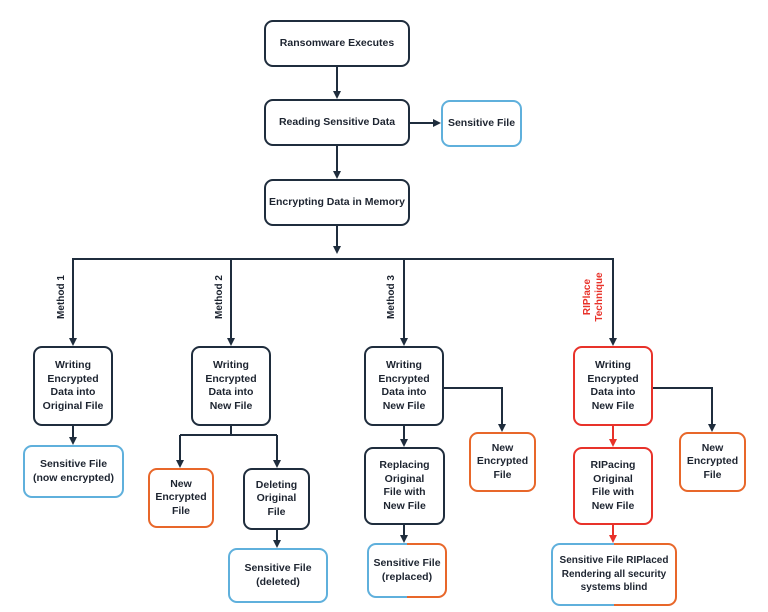 This screenshot has width=768, height=612. What do you see at coordinates (475, 409) in the screenshot?
I see `arrow-m3-to-new-file` at bounding box center [475, 409].